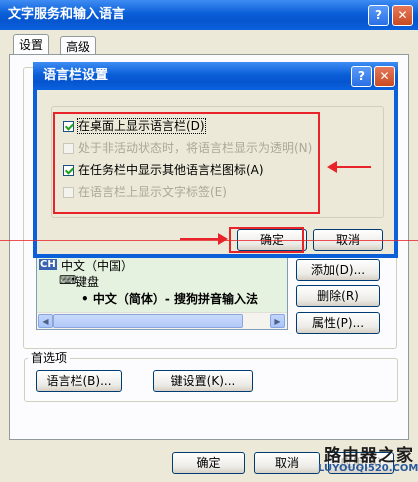  I want to click on keyboard-label: 键盘, so click(87, 282).